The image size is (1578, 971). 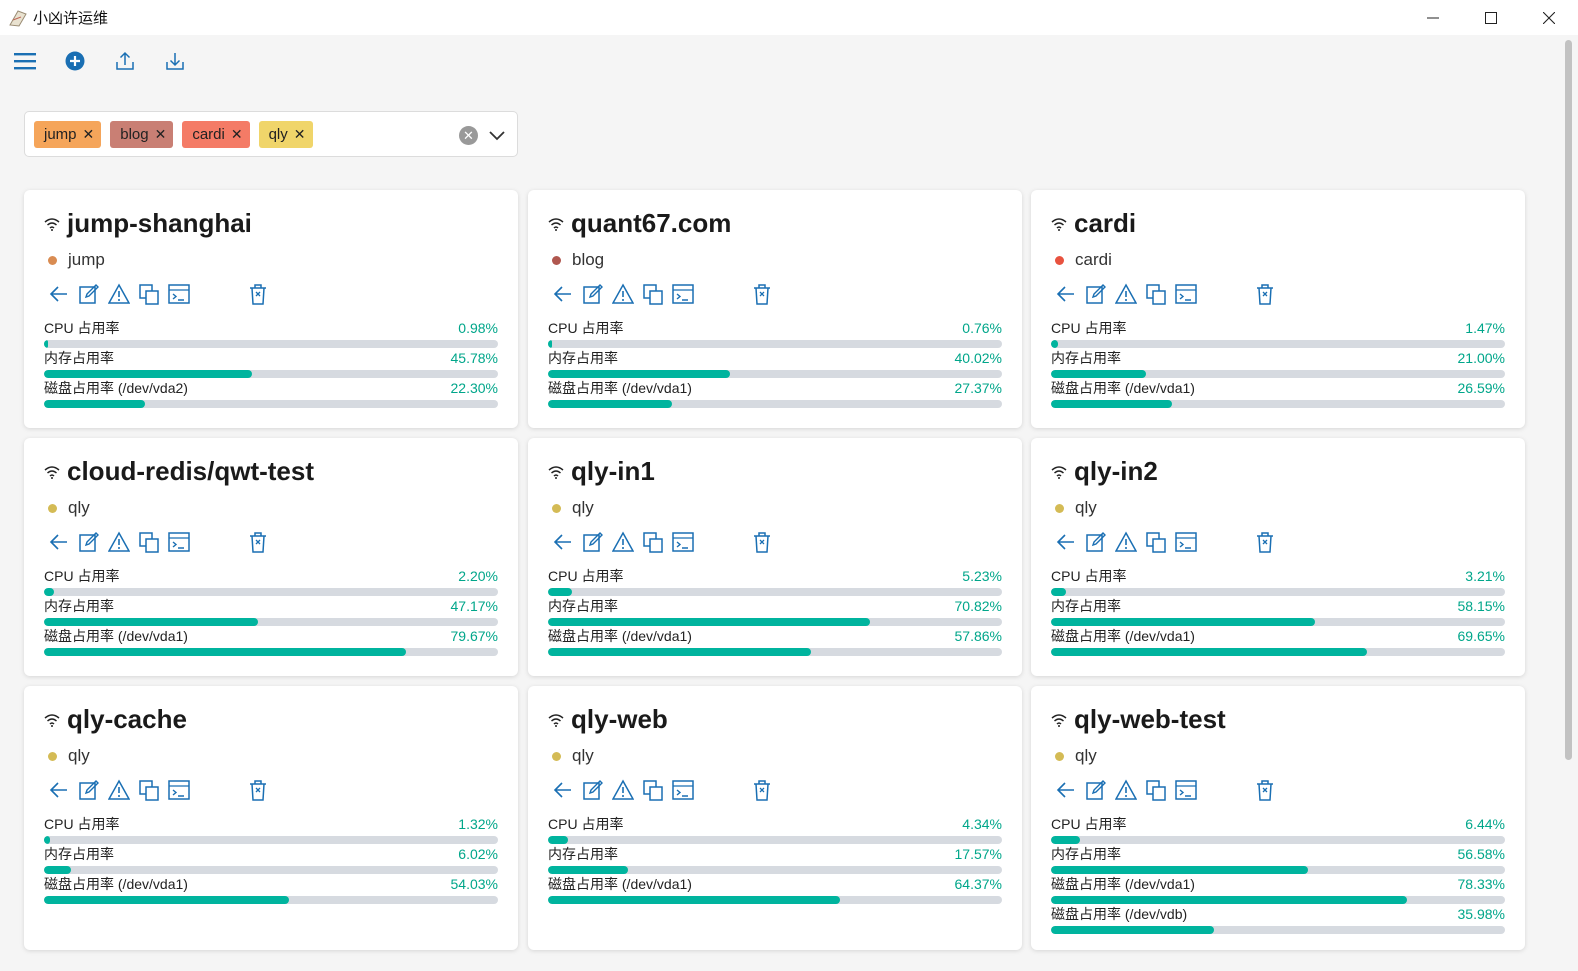 What do you see at coordinates (775, 642) in the screenshot?
I see `metric-row: 磁盘占用率 (/dev/vda1) 57.86%` at bounding box center [775, 642].